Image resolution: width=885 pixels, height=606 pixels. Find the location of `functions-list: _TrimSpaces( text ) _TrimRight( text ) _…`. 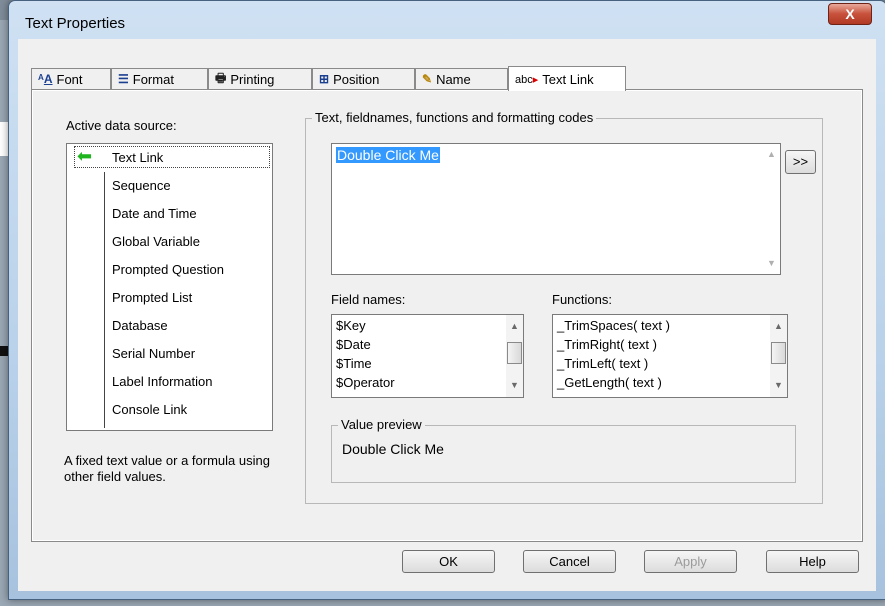

functions-list: _TrimSpaces( text ) _TrimRight( text ) _… is located at coordinates (670, 356).